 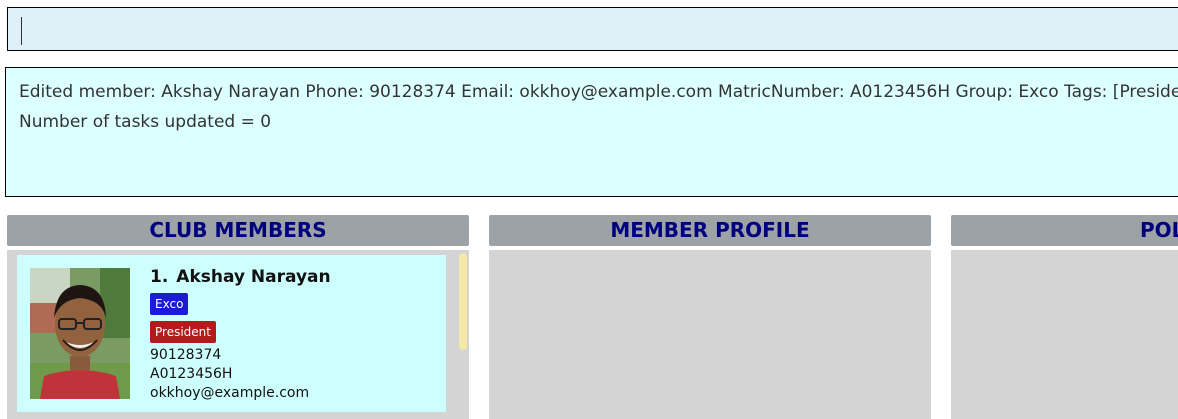 I want to click on member-avatar, so click(x=80, y=333).